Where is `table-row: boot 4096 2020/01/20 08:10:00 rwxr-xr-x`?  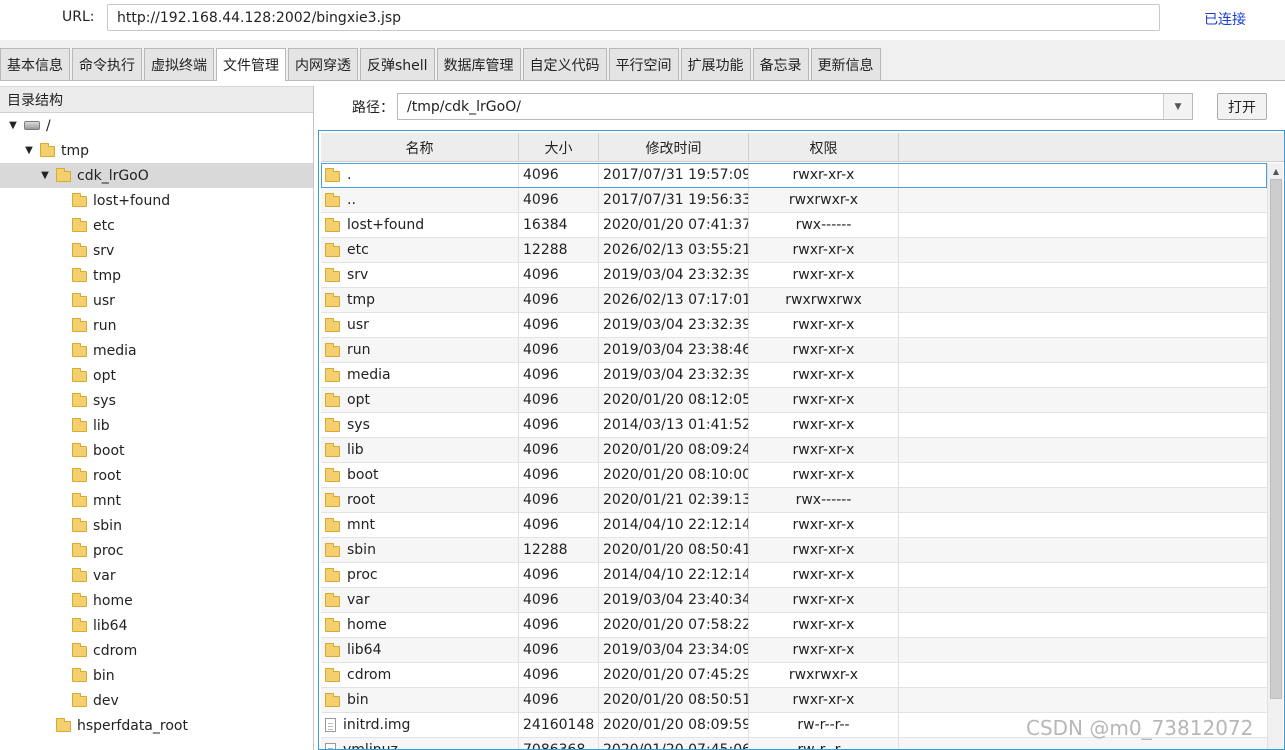
table-row: boot 4096 2020/01/20 08:10:00 rwxr-xr-x is located at coordinates (794, 475).